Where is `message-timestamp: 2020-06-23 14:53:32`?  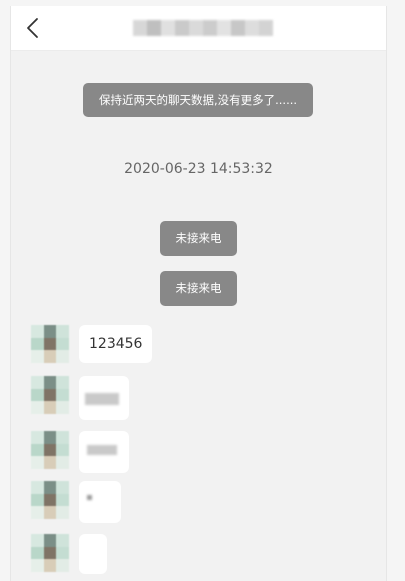
message-timestamp: 2020-06-23 14:53:32 is located at coordinates (198, 169).